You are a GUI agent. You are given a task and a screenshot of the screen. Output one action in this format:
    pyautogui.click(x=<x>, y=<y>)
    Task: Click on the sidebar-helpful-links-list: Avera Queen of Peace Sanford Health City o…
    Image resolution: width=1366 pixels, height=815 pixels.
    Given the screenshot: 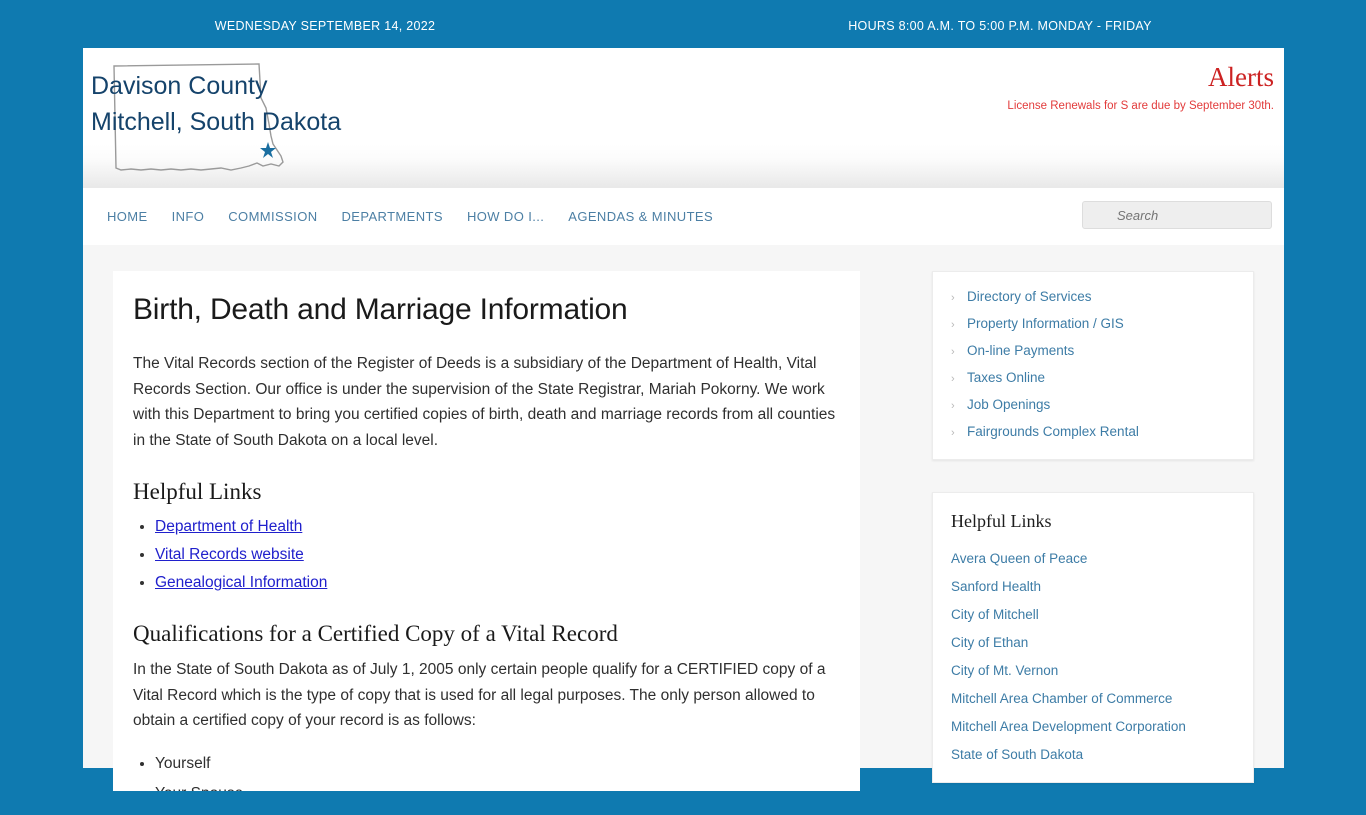 What is the action you would take?
    pyautogui.click(x=1093, y=657)
    